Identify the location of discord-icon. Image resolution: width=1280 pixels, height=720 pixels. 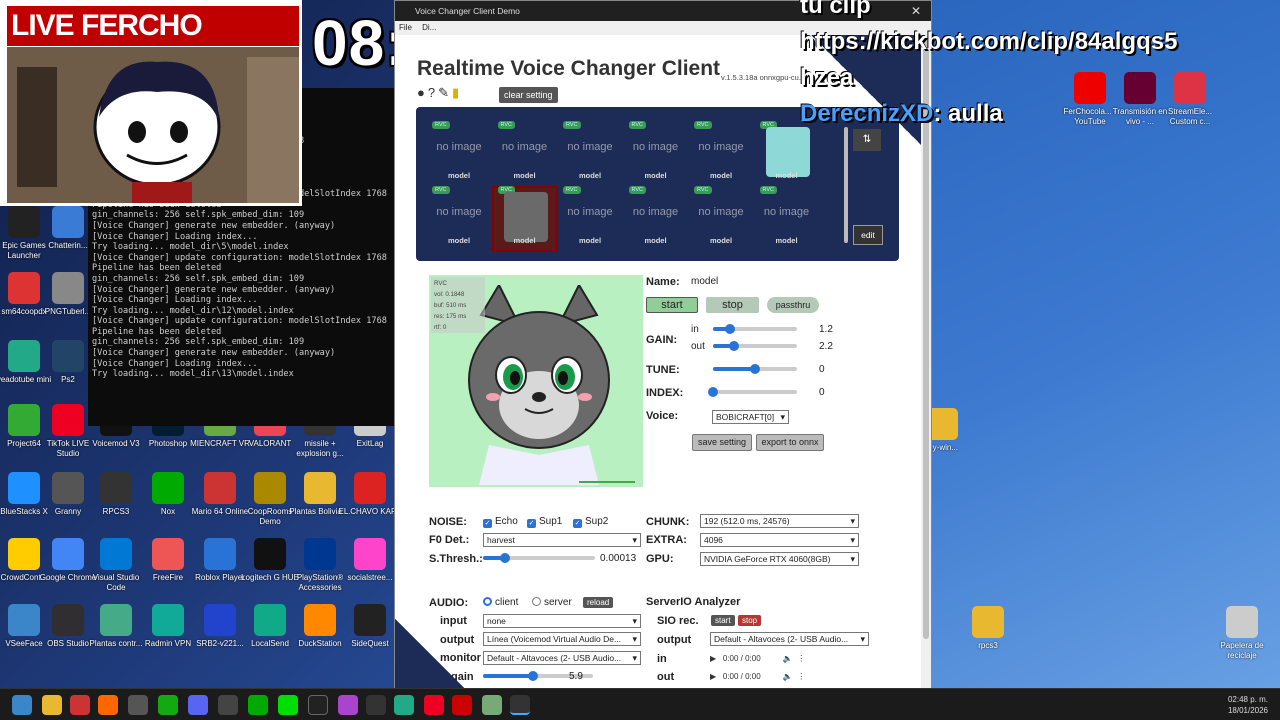
(198, 705).